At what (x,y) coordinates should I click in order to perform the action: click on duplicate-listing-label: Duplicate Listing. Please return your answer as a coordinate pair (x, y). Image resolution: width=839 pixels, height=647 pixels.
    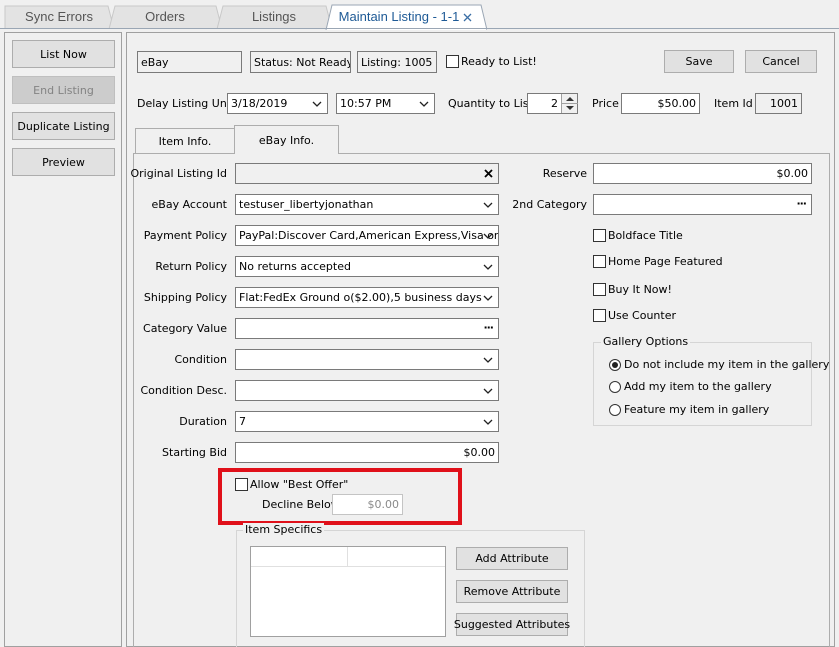
    Looking at the image, I should click on (63, 126).